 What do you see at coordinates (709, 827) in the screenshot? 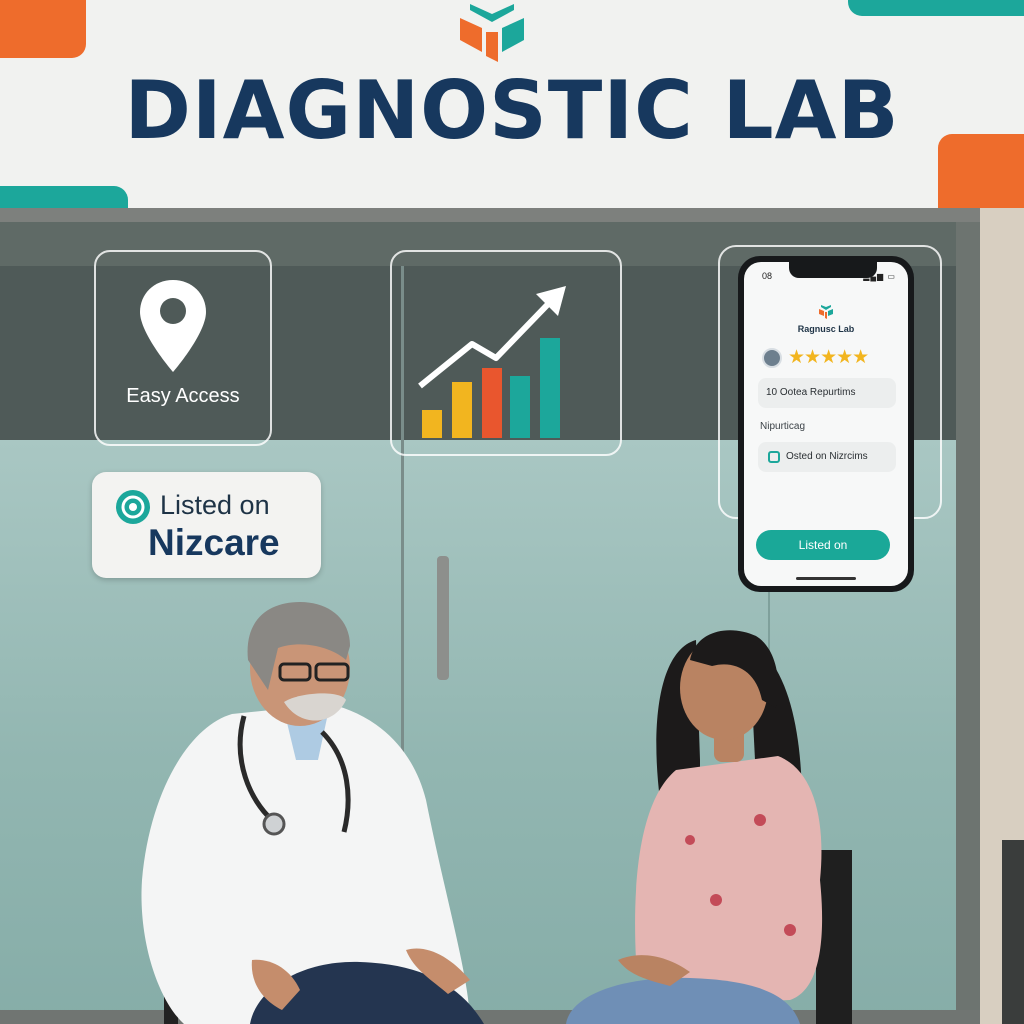
I see `patient-figure` at bounding box center [709, 827].